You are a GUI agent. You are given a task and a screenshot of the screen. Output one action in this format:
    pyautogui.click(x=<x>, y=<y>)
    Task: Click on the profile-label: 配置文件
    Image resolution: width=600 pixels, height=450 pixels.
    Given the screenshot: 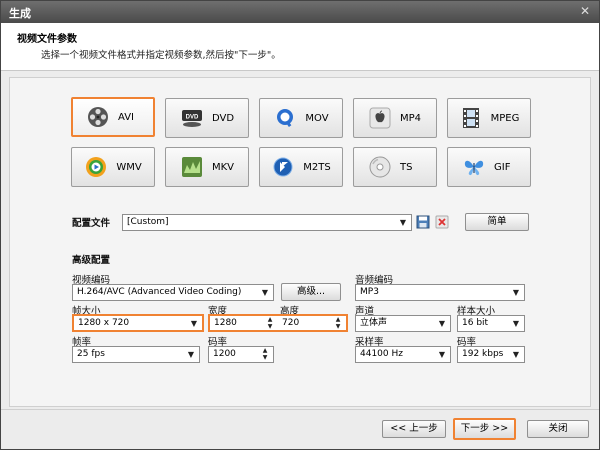 What is the action you would take?
    pyautogui.click(x=91, y=223)
    